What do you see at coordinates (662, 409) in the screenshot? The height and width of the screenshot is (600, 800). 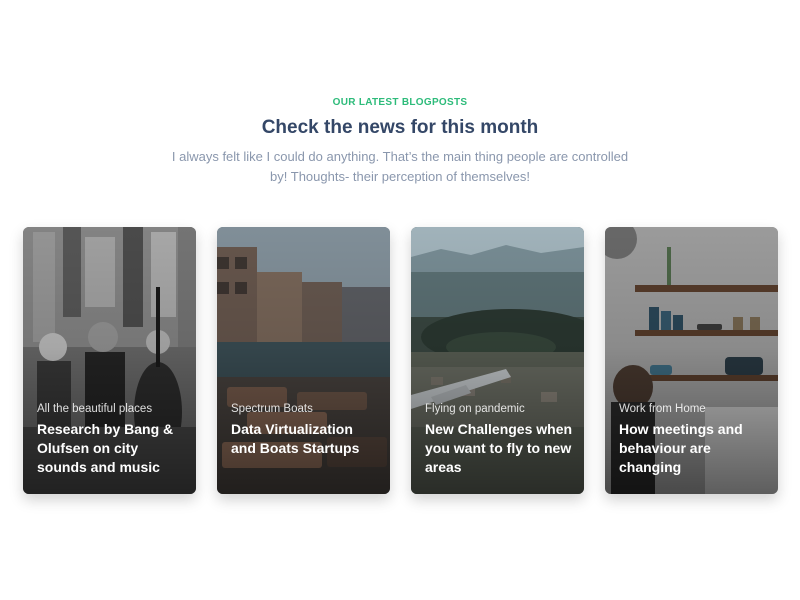 I see `card-category: Work from Home` at bounding box center [662, 409].